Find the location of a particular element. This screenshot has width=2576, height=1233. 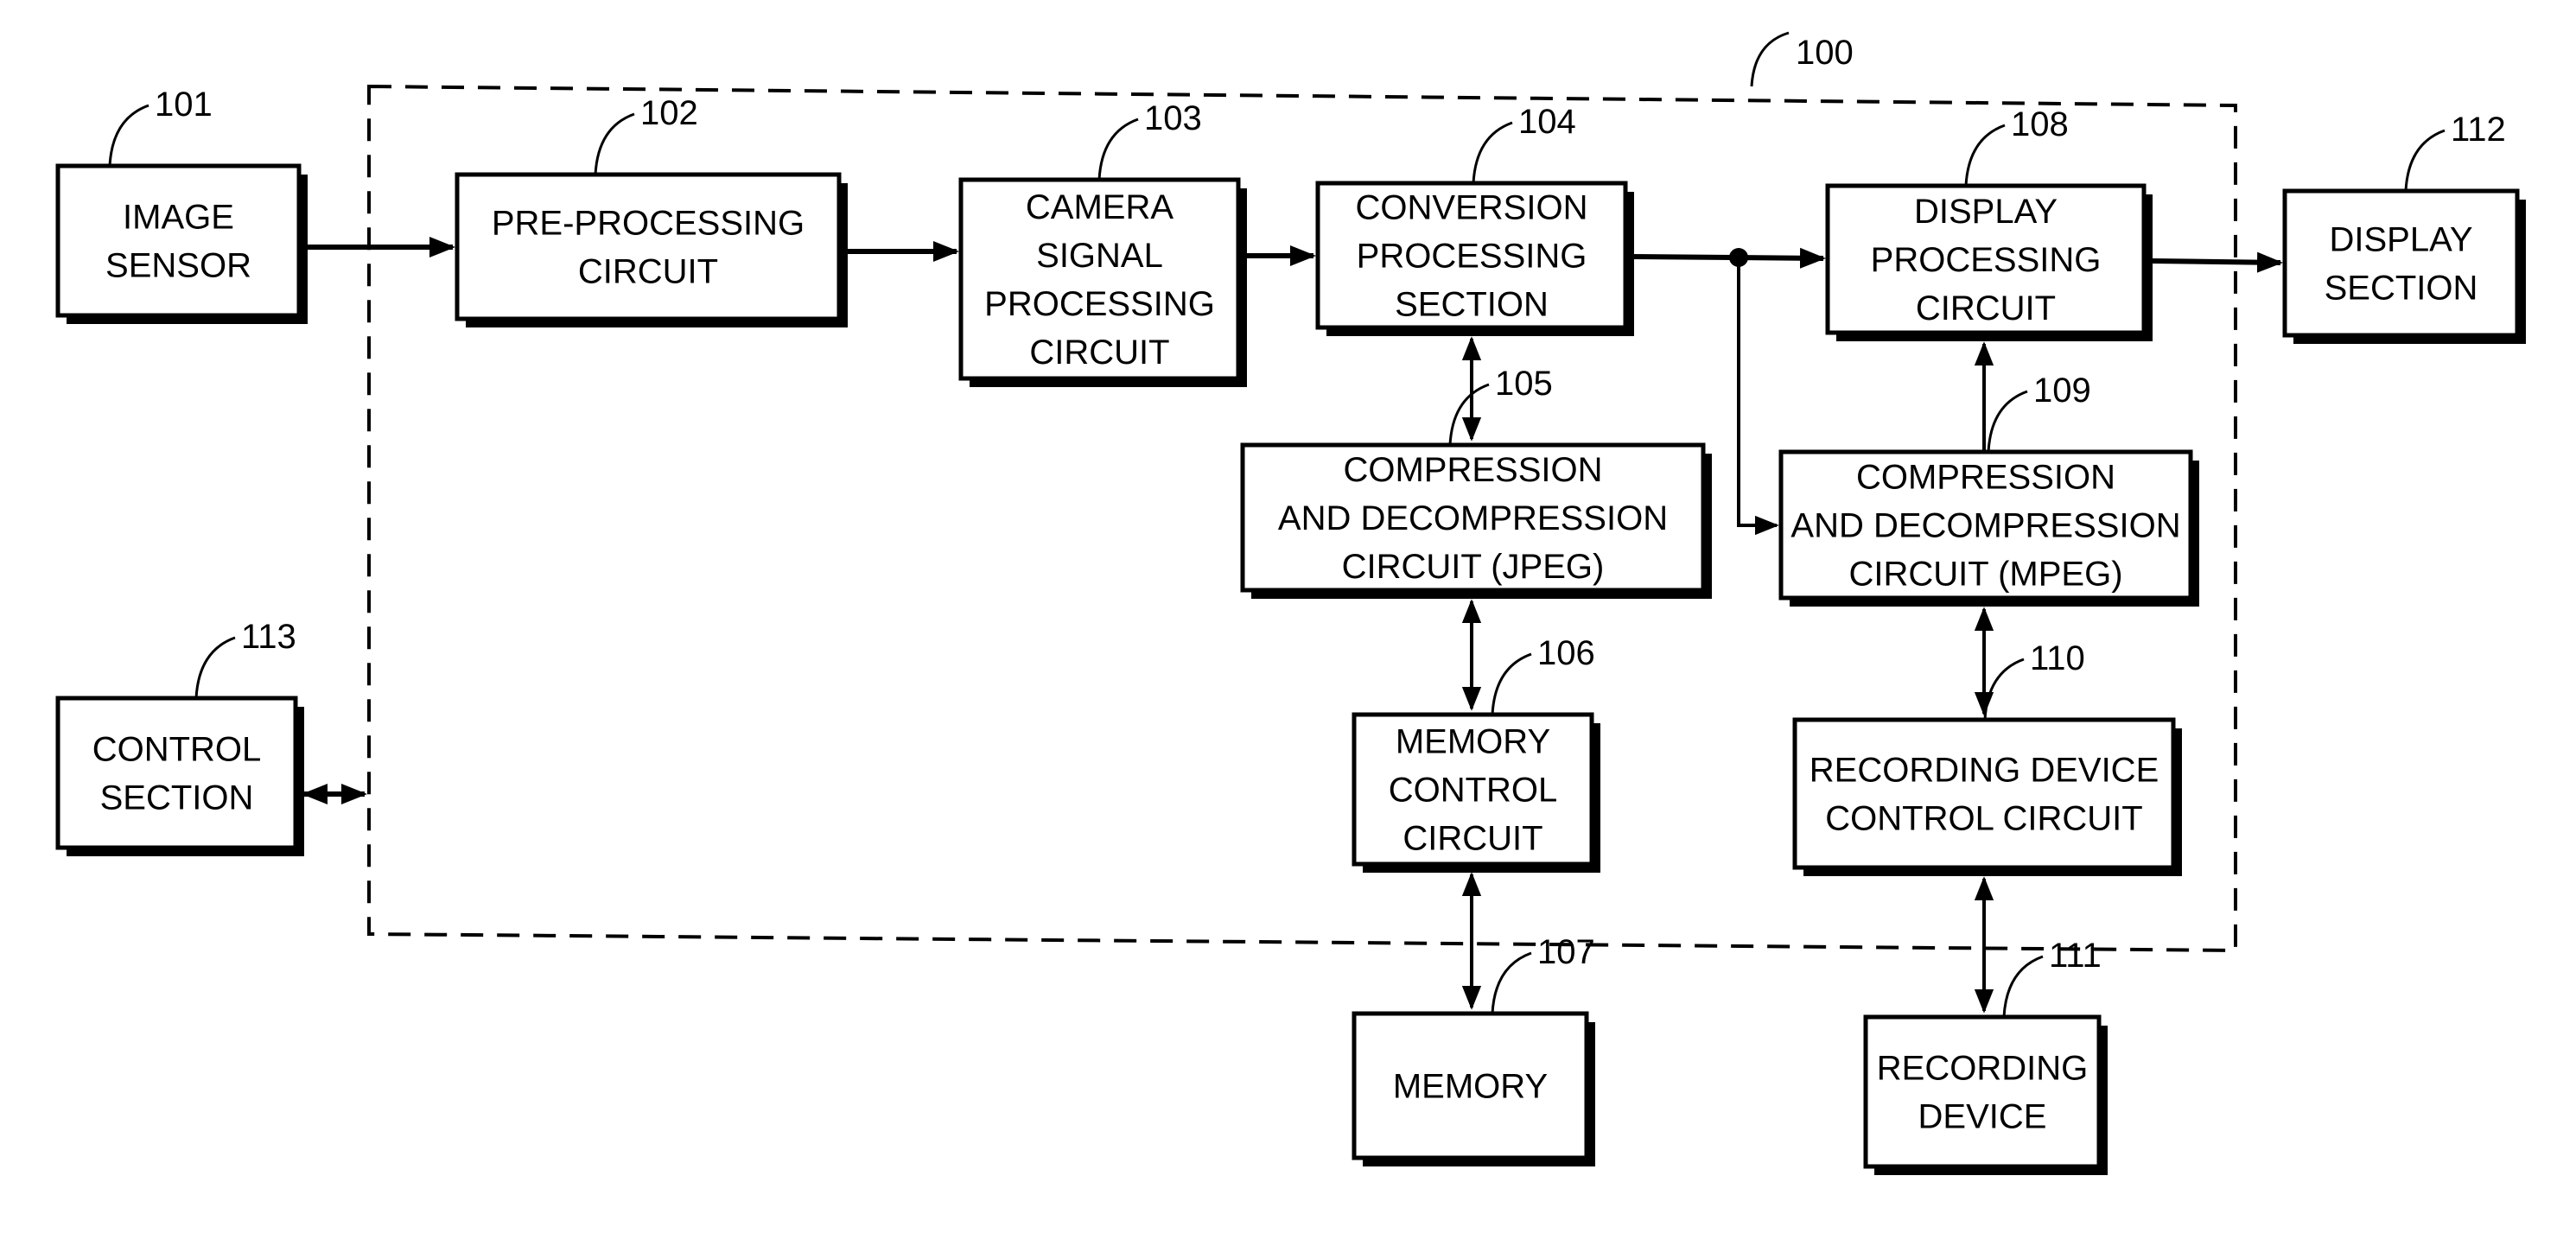

ref-label-104: 104 is located at coordinates (1547, 122).